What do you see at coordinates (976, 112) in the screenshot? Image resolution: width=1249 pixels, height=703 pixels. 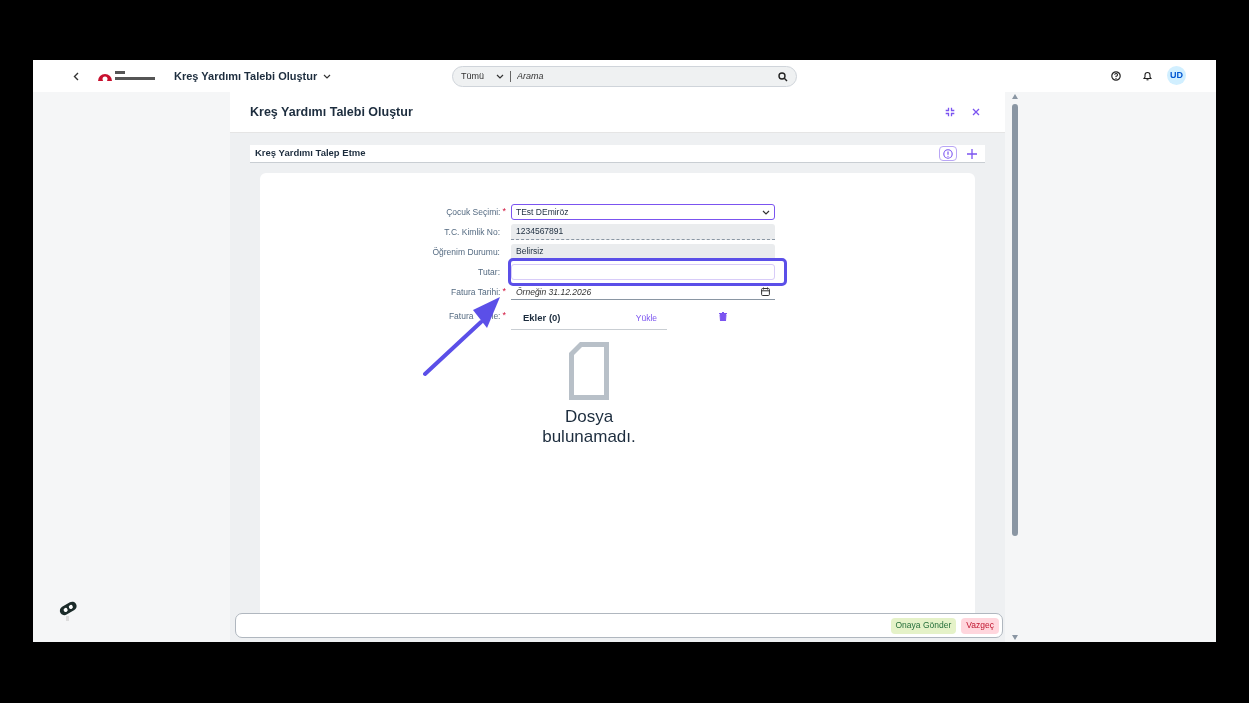 I see `close-icon` at bounding box center [976, 112].